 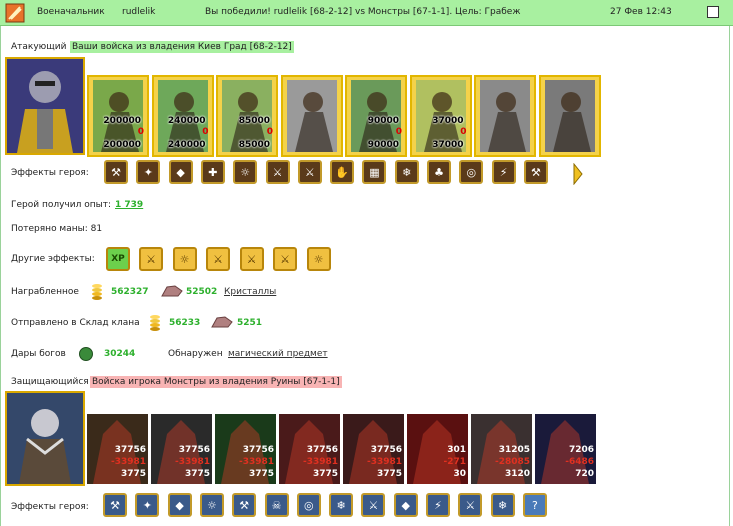 I want to click on unit-remaining: 85000, so click(x=254, y=145).